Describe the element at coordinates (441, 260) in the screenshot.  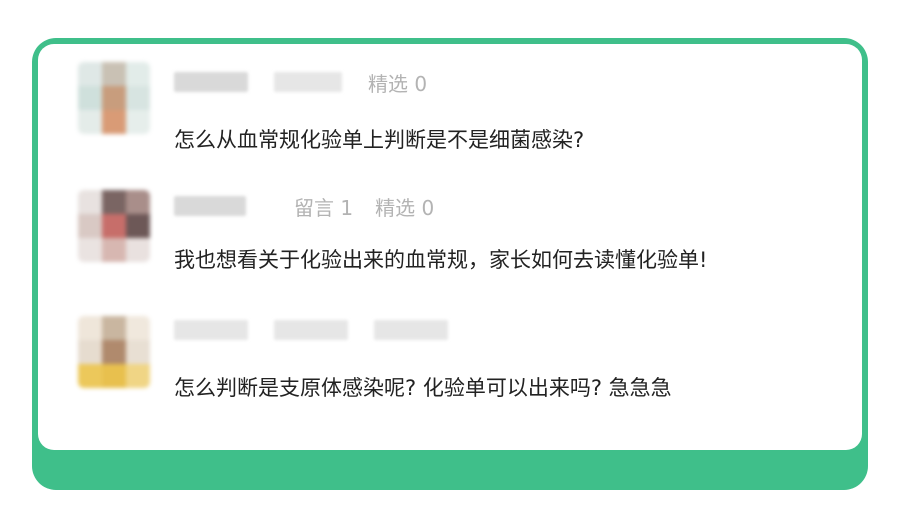
I see `comment-text: 我也想看关于化验出来的血常规，家长如何去读懂化验单!` at that location.